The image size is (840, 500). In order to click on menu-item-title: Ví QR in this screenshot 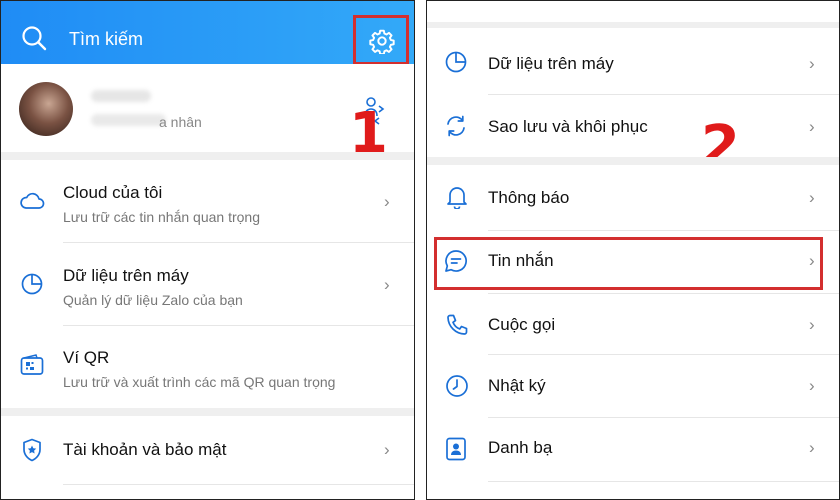, I will do `click(86, 357)`.